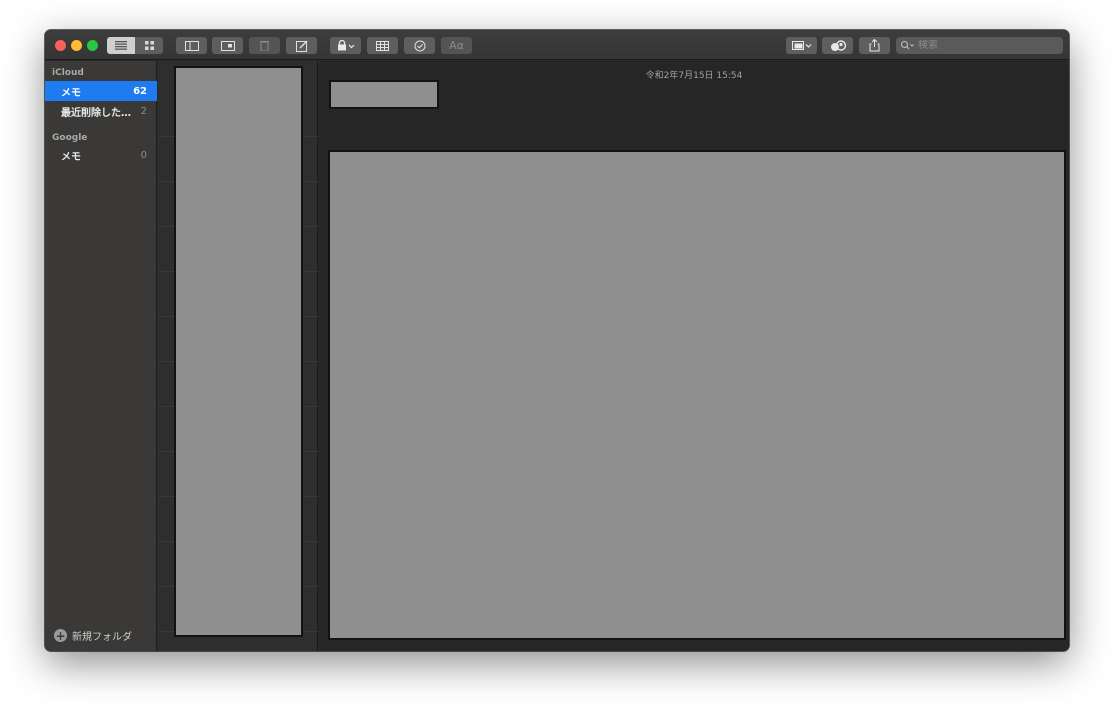 This screenshot has width=1114, height=711. I want to click on compose-icon, so click(301, 46).